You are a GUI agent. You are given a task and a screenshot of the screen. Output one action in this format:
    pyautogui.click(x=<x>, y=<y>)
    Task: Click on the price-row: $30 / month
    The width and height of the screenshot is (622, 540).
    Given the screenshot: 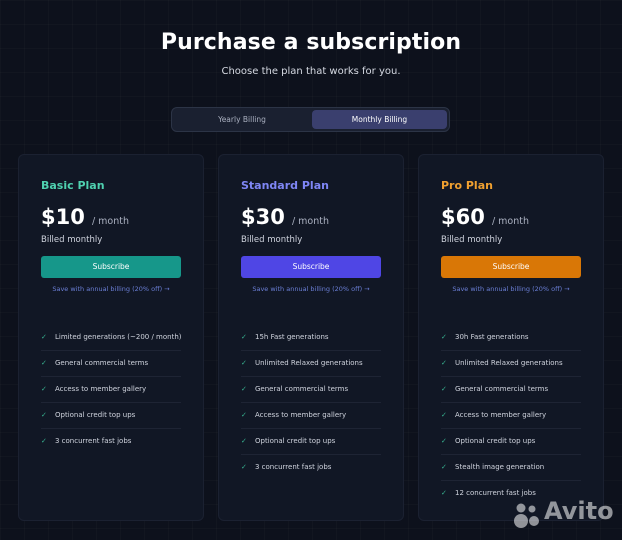 What is the action you would take?
    pyautogui.click(x=285, y=217)
    